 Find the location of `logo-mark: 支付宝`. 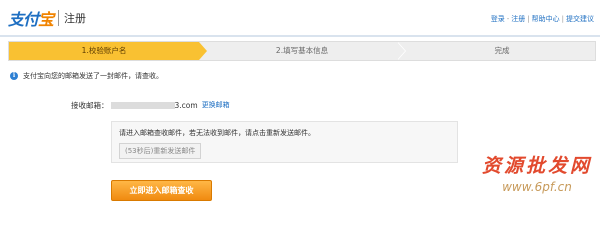

logo-mark: 支付宝 is located at coordinates (31, 19).